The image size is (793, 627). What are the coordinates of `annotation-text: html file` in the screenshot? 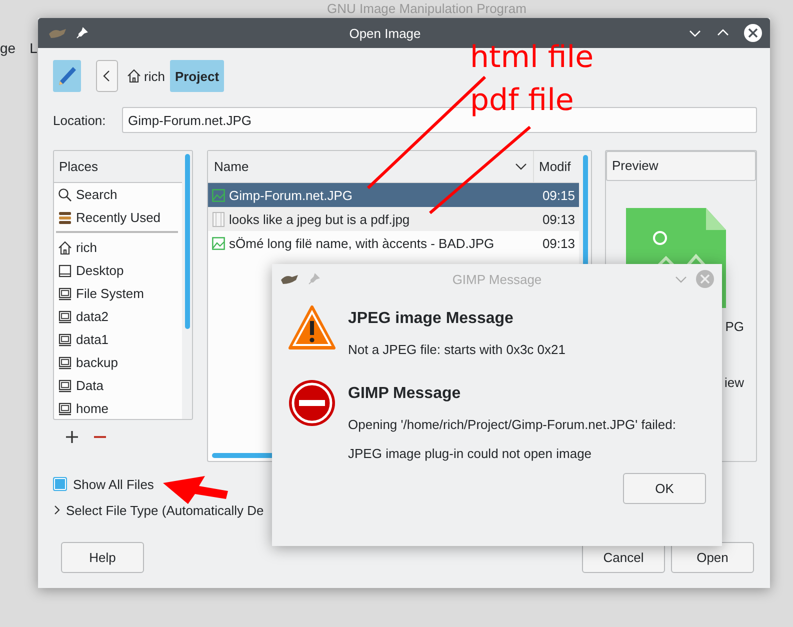 It's located at (532, 58).